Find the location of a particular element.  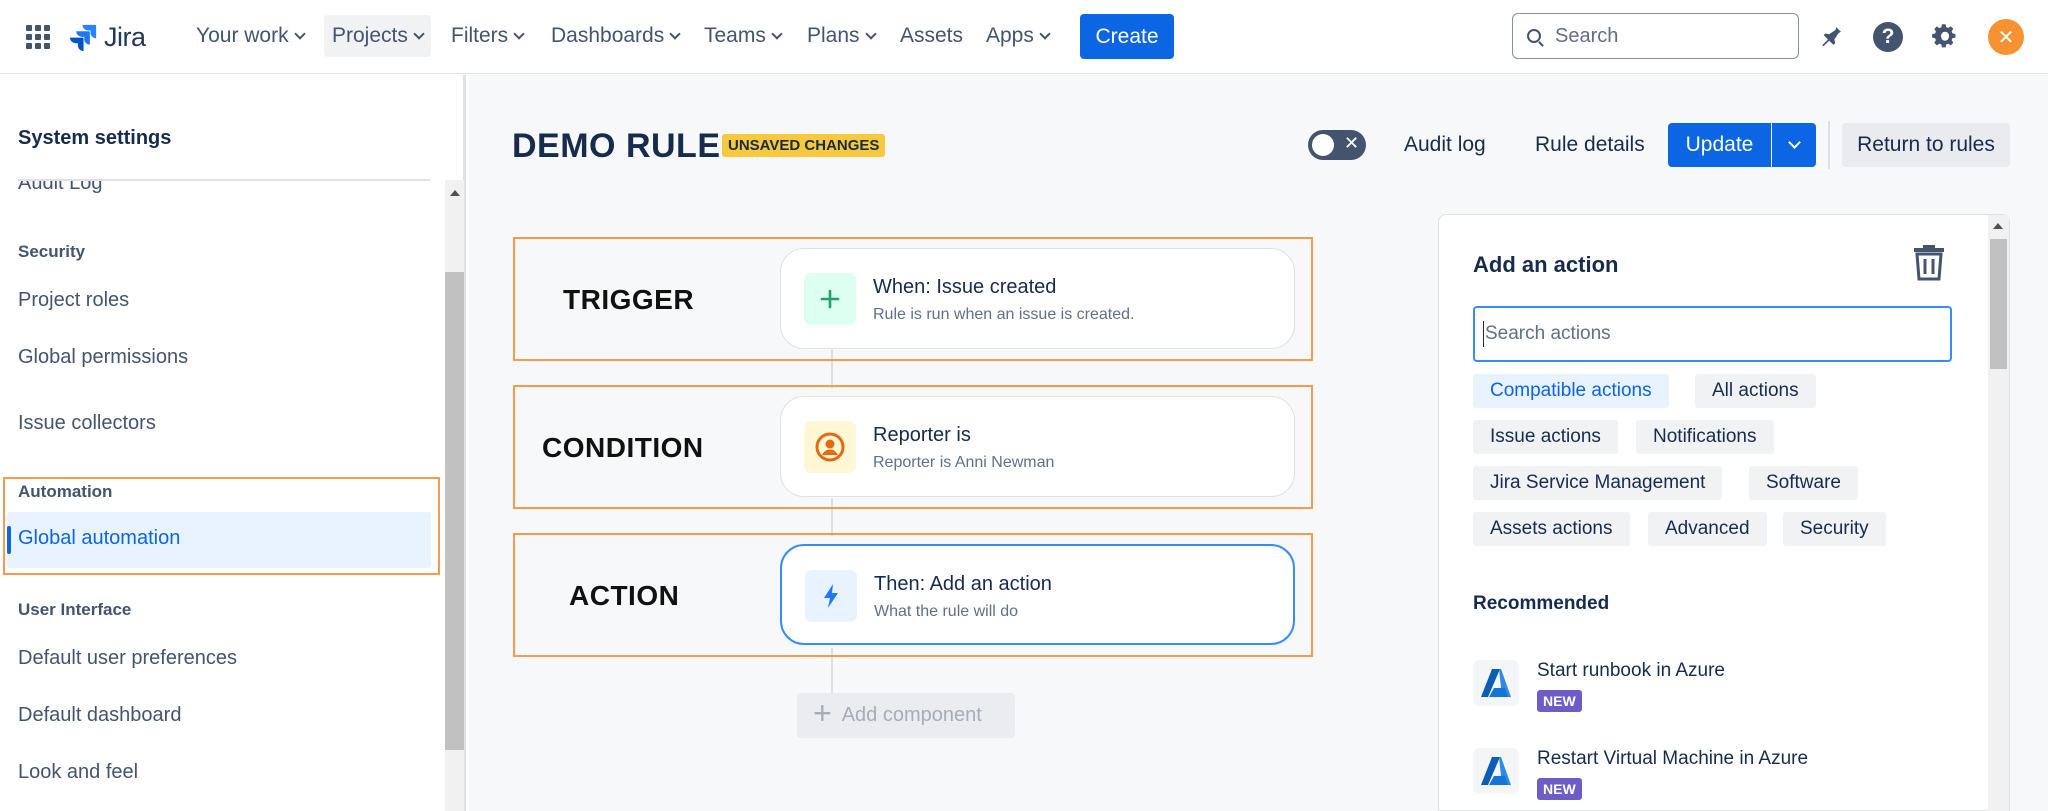

rule-title: DEMO RULE is located at coordinates (616, 146).